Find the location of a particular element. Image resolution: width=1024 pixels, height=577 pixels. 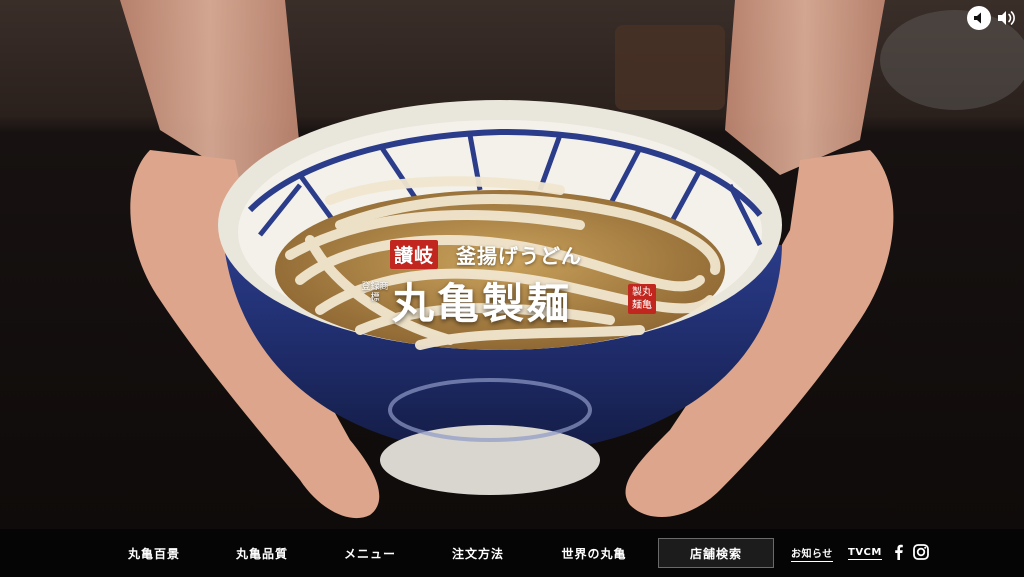

logo-seal: 製丸麺亀 is located at coordinates (642, 299).